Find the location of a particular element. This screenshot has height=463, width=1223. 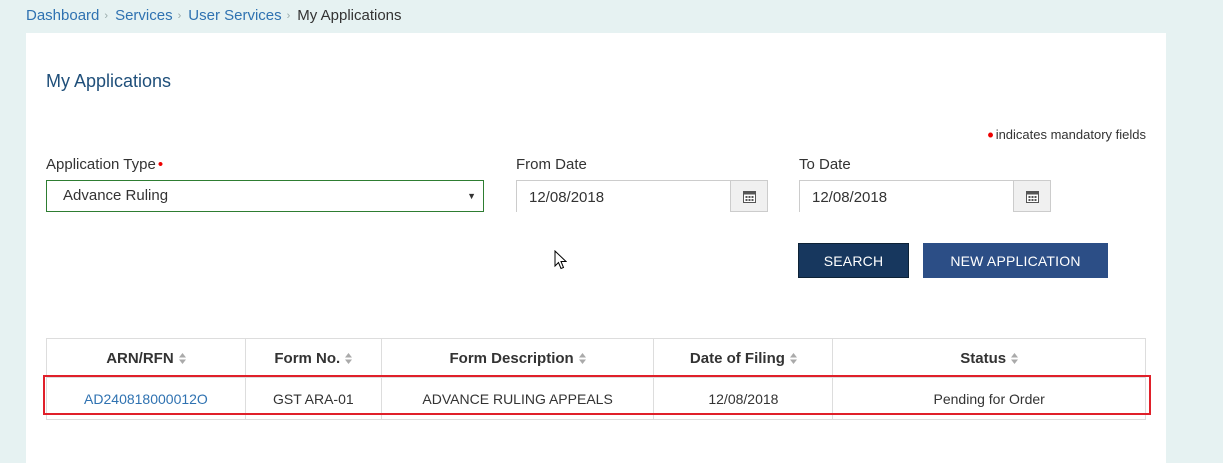

from-date-group is located at coordinates (642, 196).